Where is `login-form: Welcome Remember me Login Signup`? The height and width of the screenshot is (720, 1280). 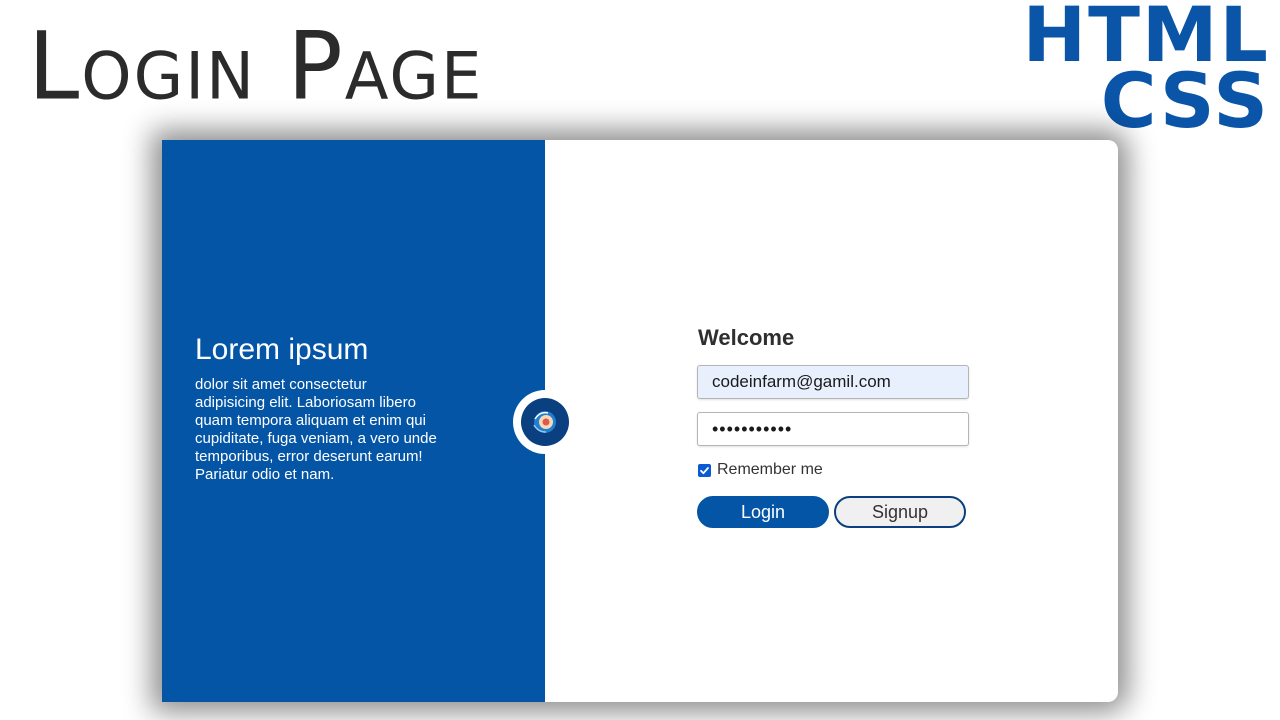
login-form: Welcome Remember me Login Signup is located at coordinates (833, 426).